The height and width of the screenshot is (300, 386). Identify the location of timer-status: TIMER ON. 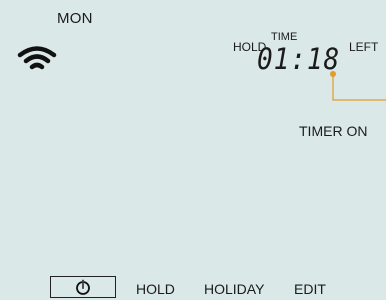
(333, 131).